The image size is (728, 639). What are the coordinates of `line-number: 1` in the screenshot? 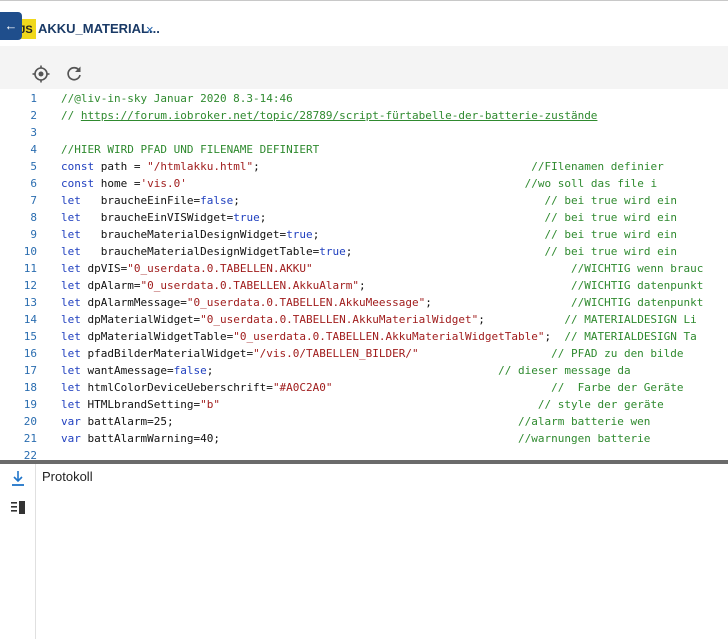 It's located at (33, 98).